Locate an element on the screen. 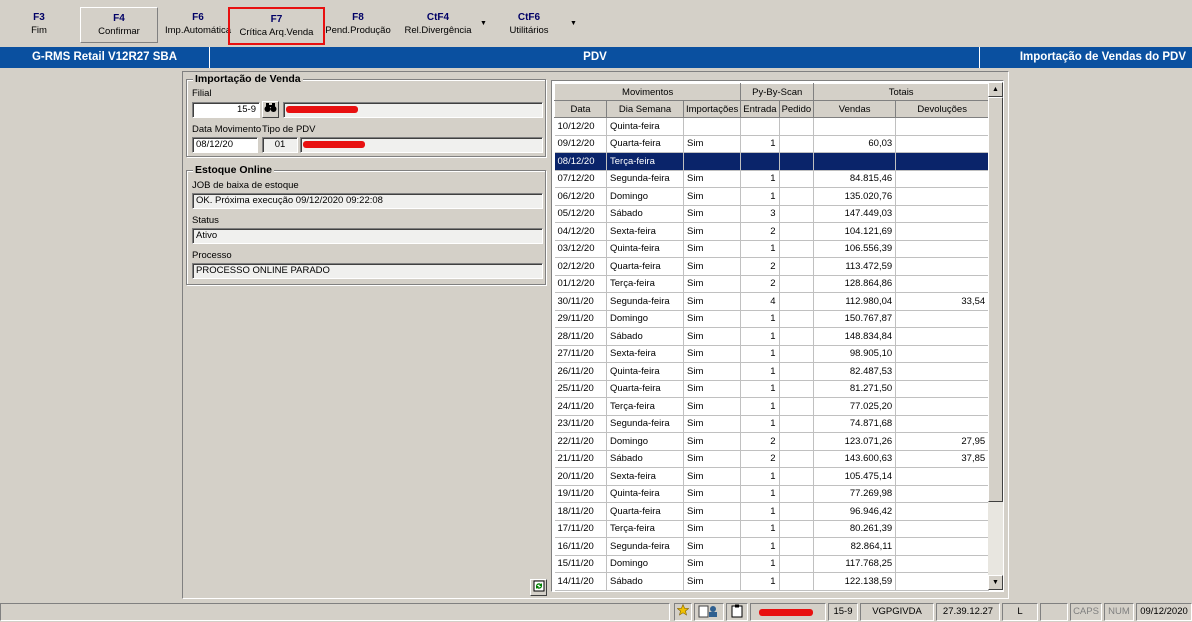  column-header-entrada: Entrada is located at coordinates (760, 109).